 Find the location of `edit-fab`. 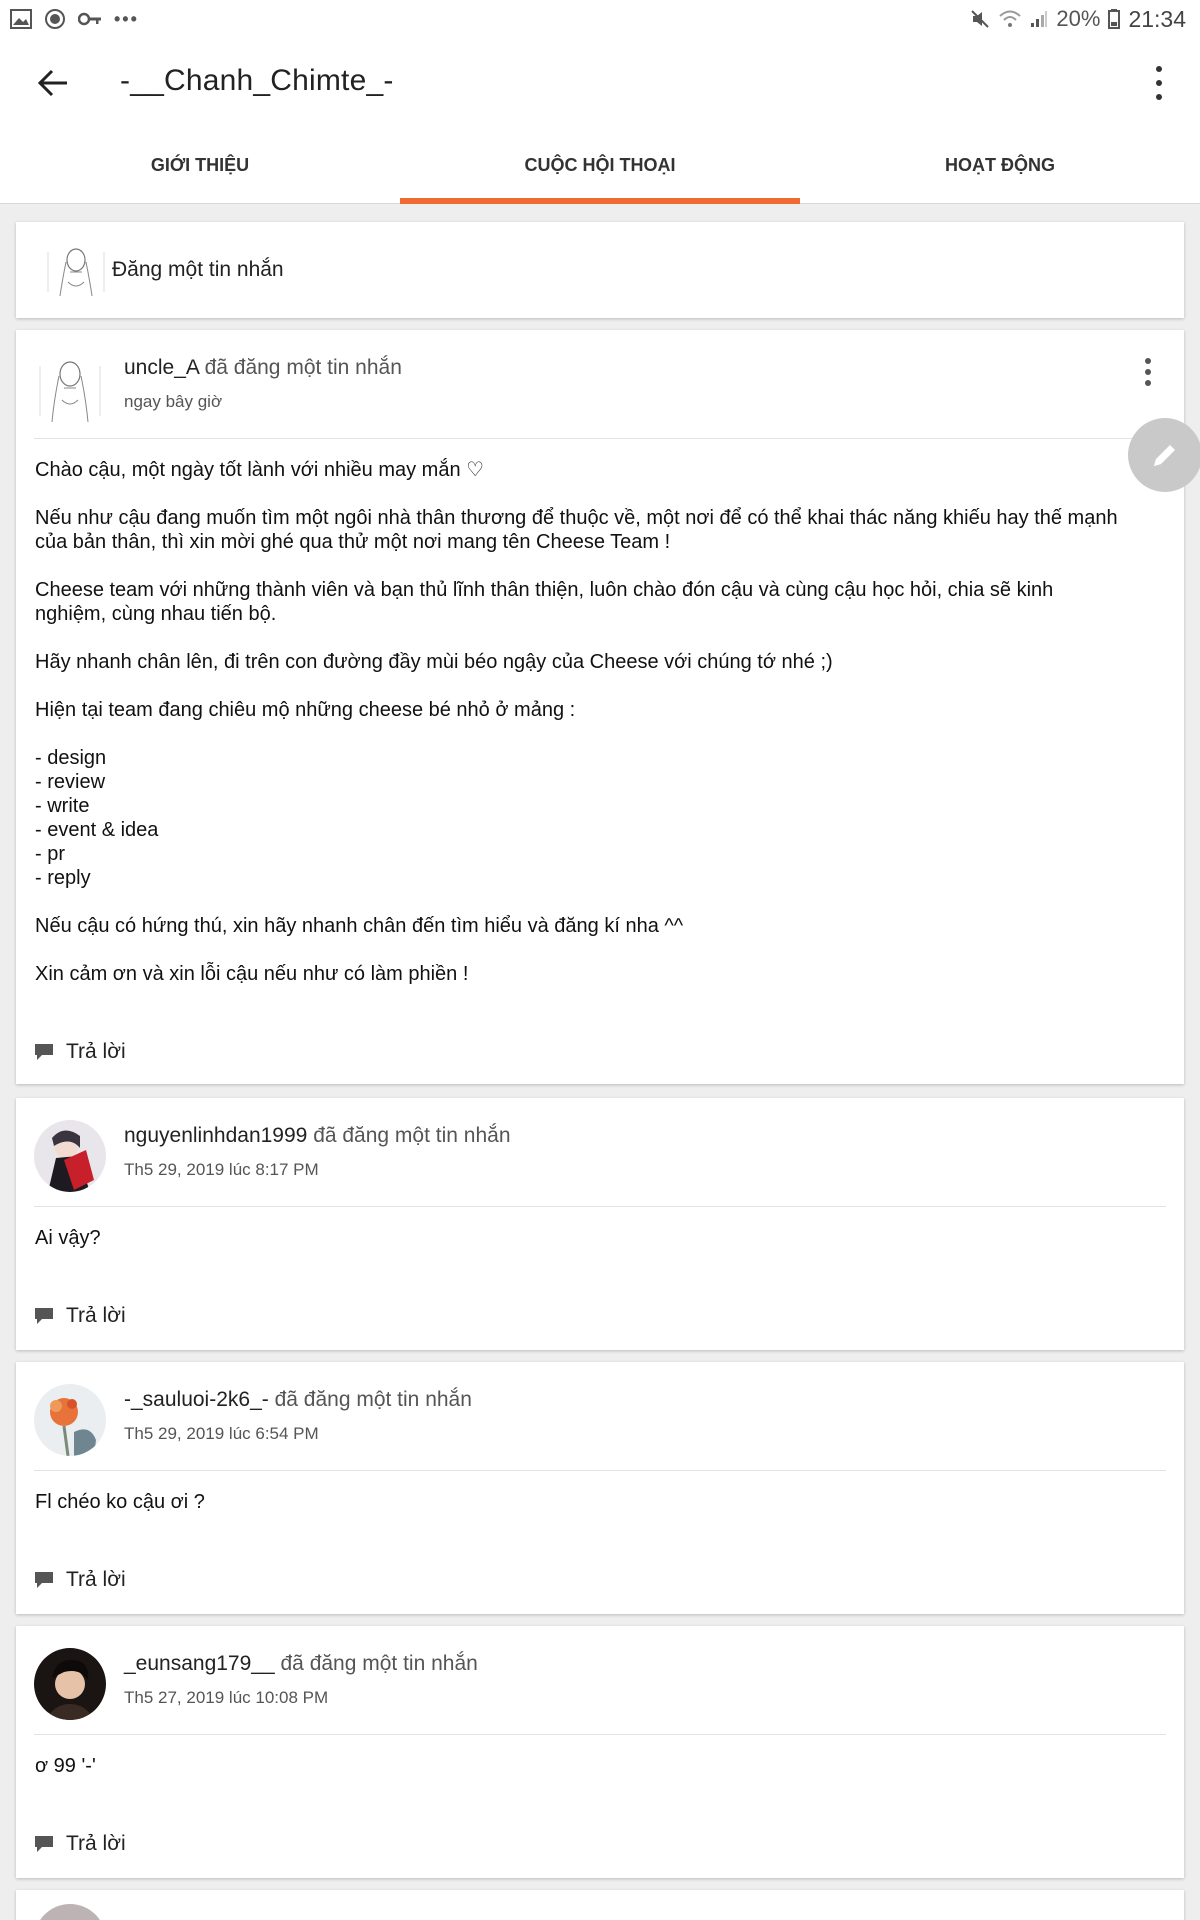

edit-fab is located at coordinates (1164, 455).